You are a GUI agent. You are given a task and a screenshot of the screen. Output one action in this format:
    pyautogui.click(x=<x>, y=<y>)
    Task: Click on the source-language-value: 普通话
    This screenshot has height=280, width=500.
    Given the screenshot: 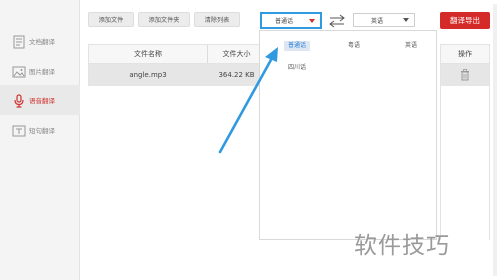 What is the action you would take?
    pyautogui.click(x=283, y=21)
    